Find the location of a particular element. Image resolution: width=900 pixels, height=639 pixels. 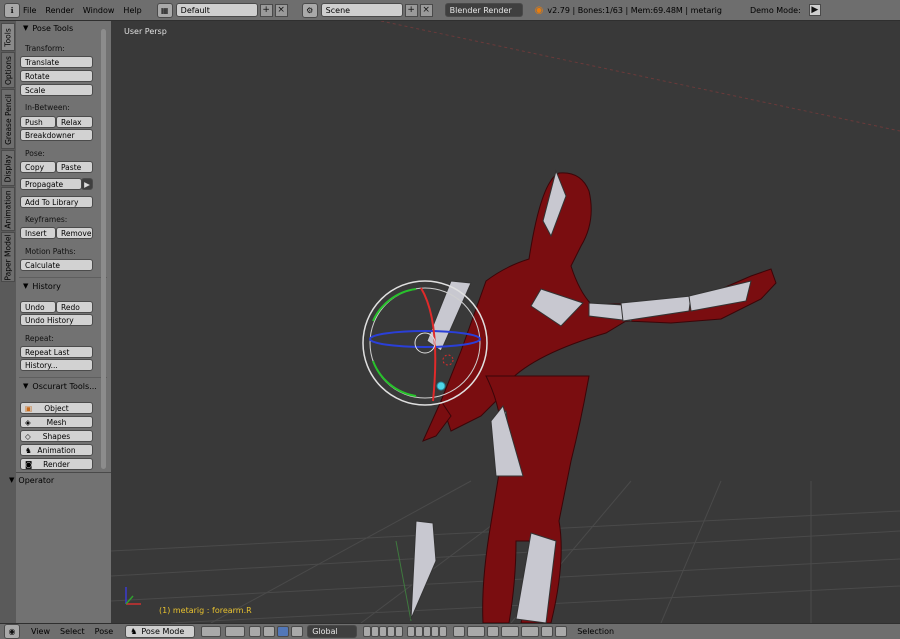

add-to-library-button: Add To Library is located at coordinates (56, 202).